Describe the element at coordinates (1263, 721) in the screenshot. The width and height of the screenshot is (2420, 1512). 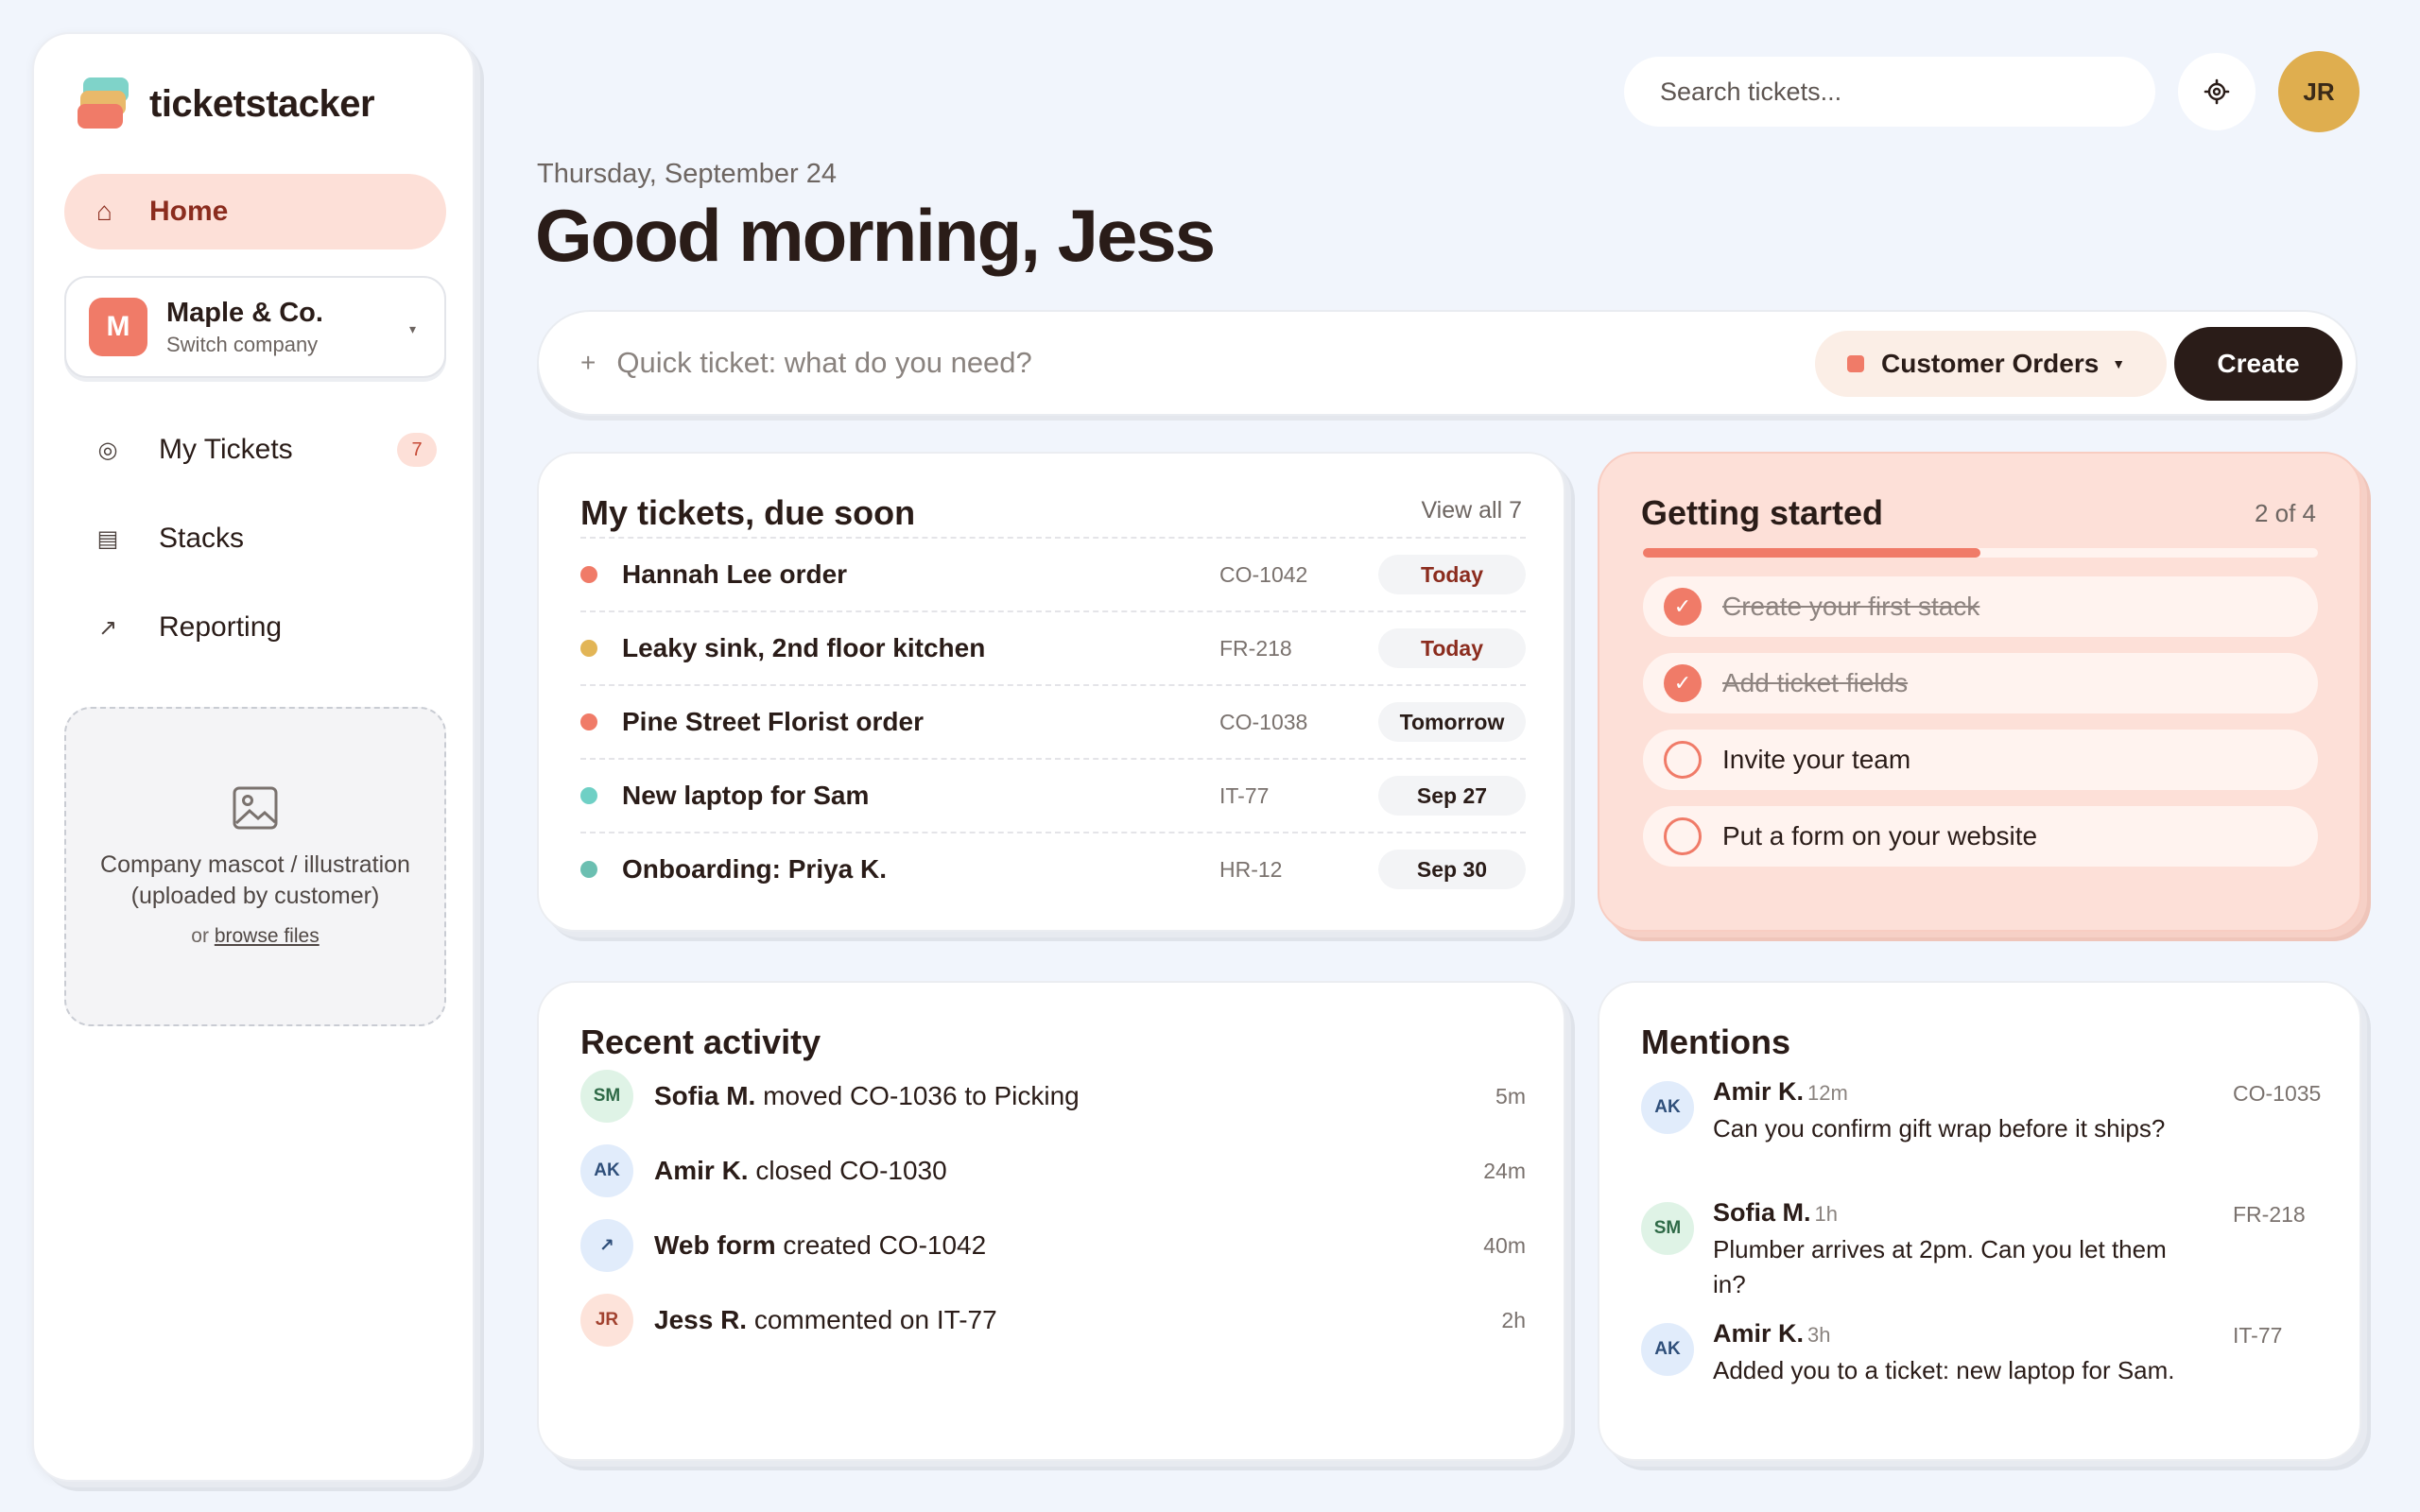
I see `ticket-id: CO-1038` at that location.